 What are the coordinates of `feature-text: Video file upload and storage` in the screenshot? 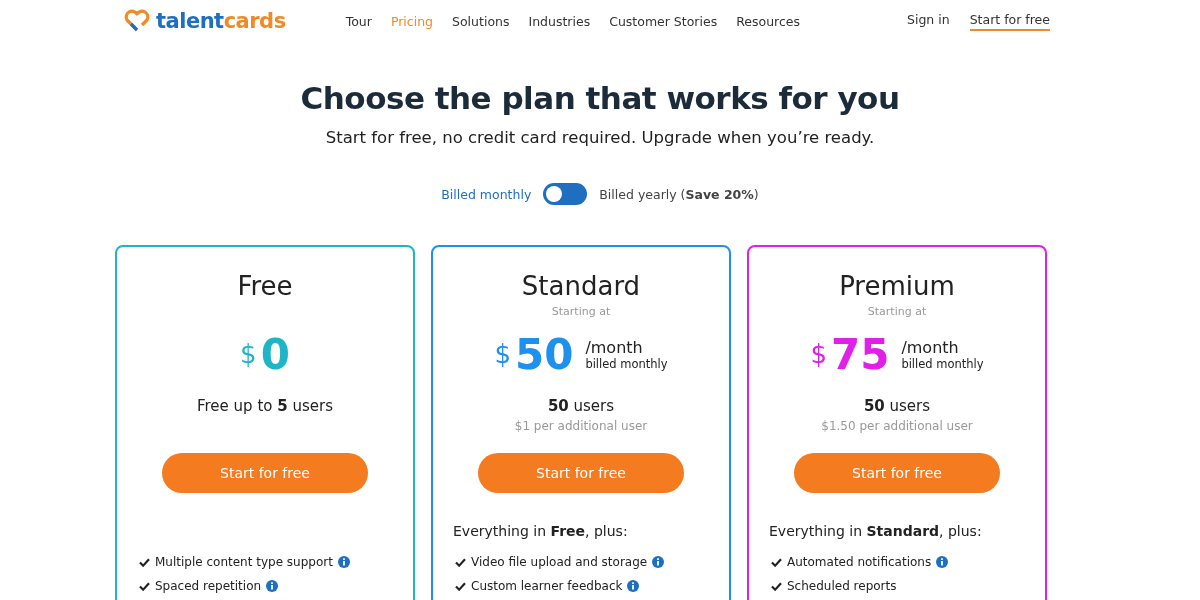 It's located at (559, 562).